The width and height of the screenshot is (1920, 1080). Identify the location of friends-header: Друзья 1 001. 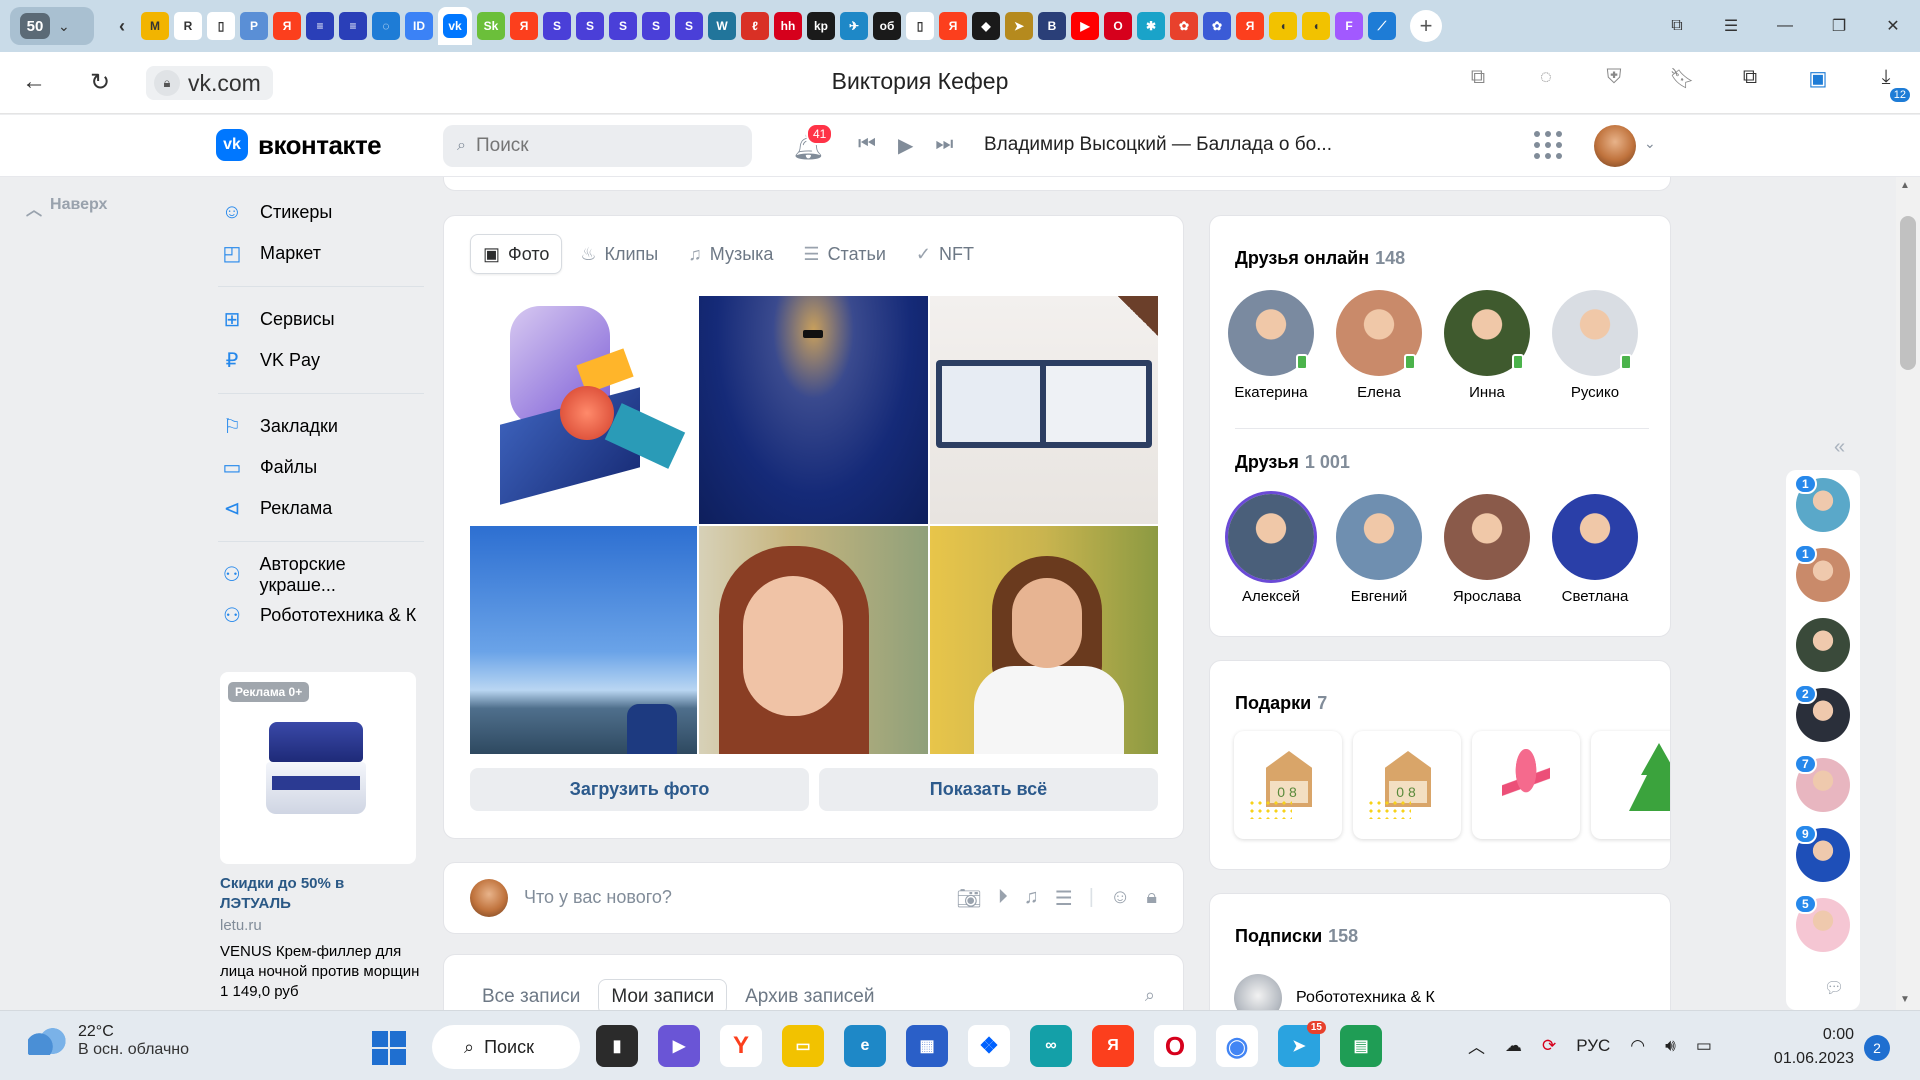
(1292, 462).